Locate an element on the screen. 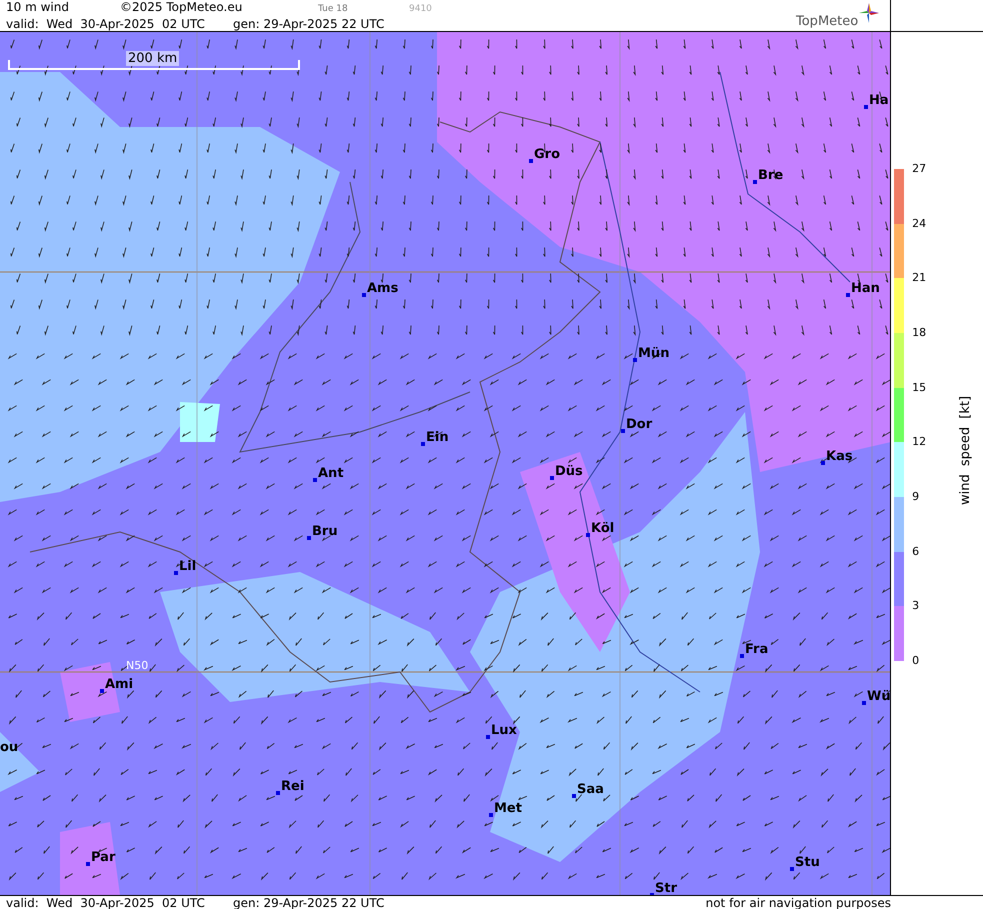 The image size is (983, 909). generated-time: gen: 29-Apr-2025 22 UTC is located at coordinates (308, 24).